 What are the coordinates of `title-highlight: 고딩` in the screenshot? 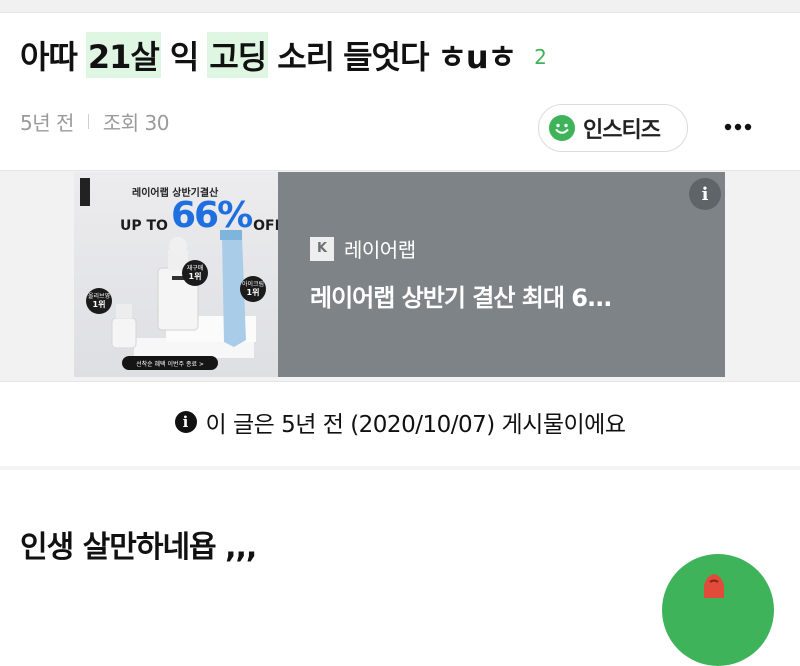 It's located at (238, 55).